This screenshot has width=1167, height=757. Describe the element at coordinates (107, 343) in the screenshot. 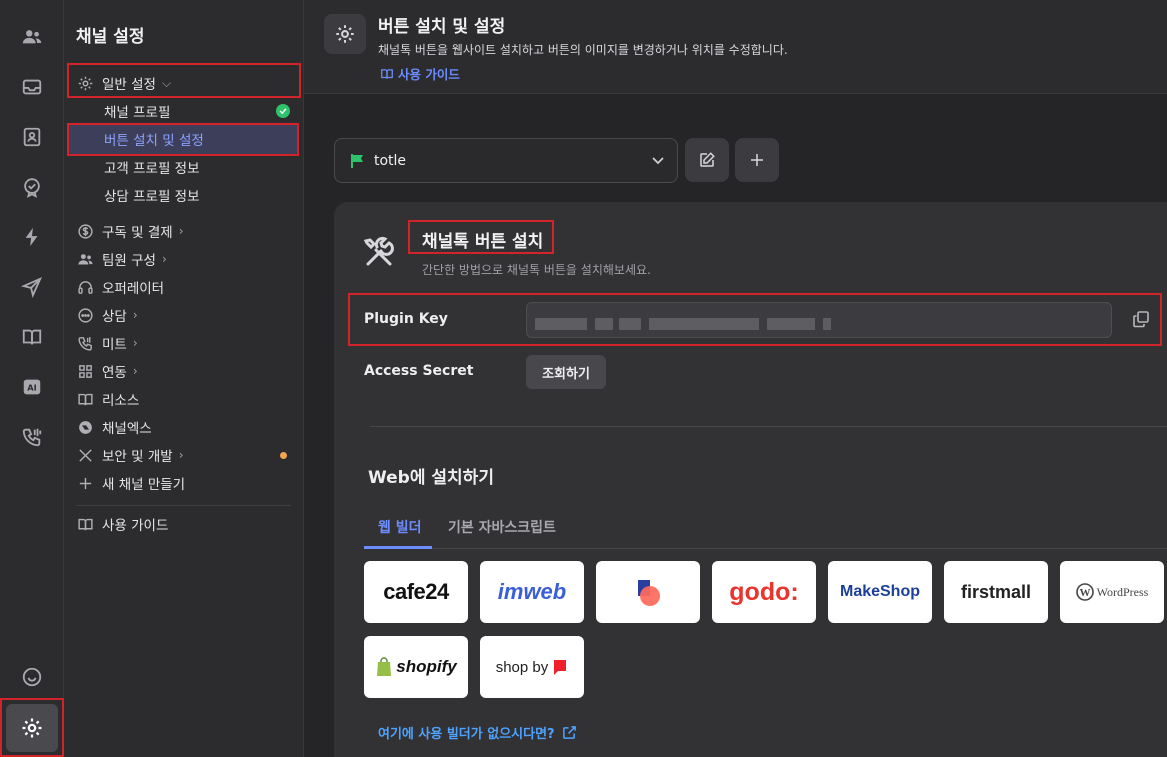

I see `sidebar-item-meet: 미트 ›` at that location.